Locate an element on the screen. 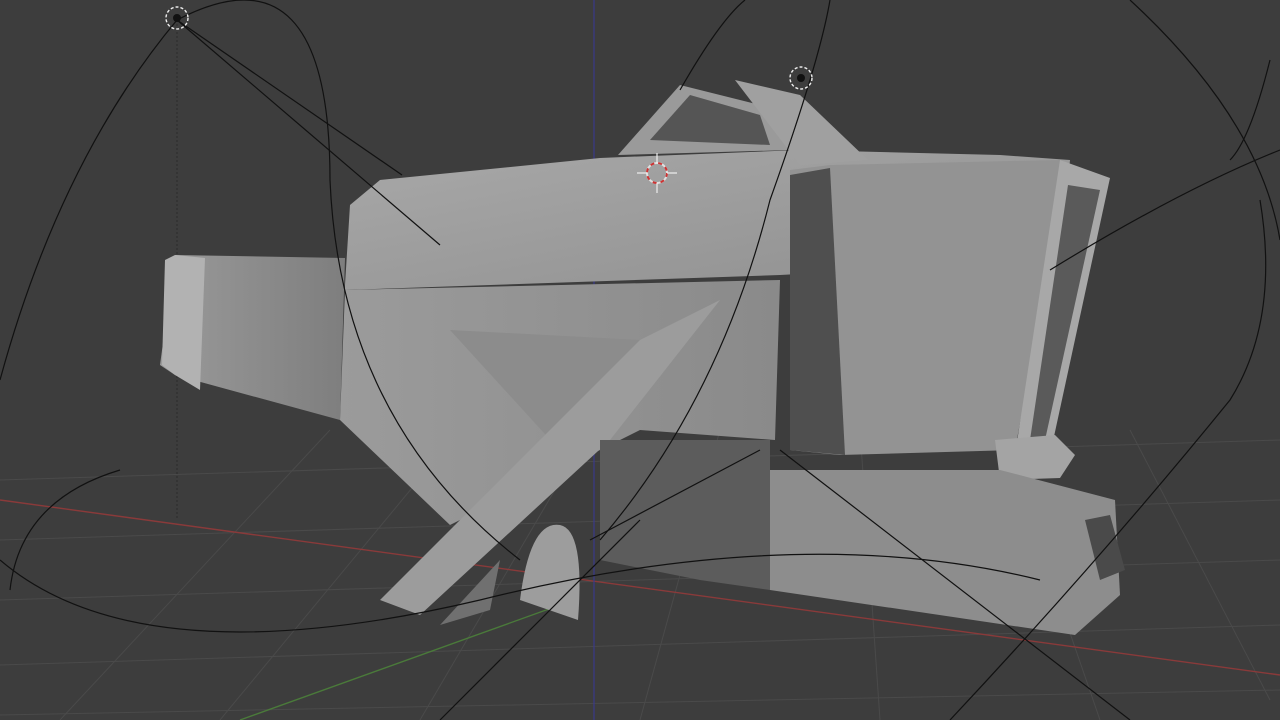 This screenshot has width=1280, height=720. mesh-lower-block is located at coordinates (945, 552).